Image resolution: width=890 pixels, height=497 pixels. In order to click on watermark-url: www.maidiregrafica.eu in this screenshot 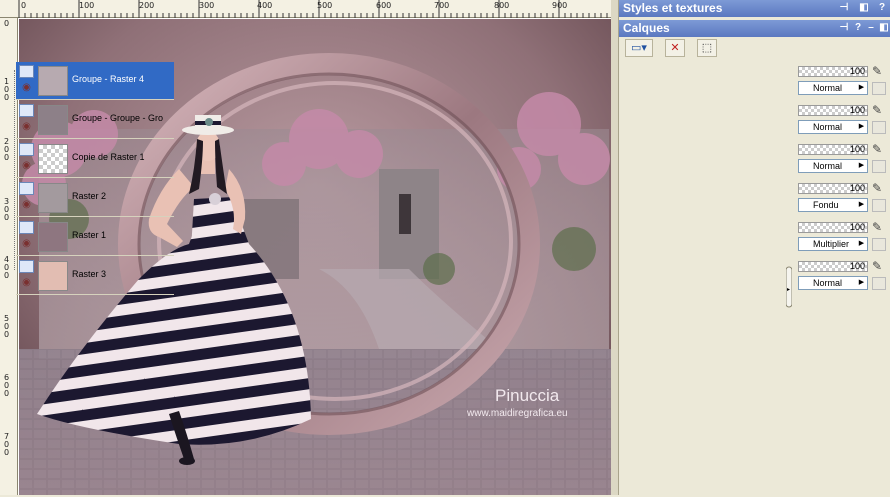, I will do `click(517, 413)`.